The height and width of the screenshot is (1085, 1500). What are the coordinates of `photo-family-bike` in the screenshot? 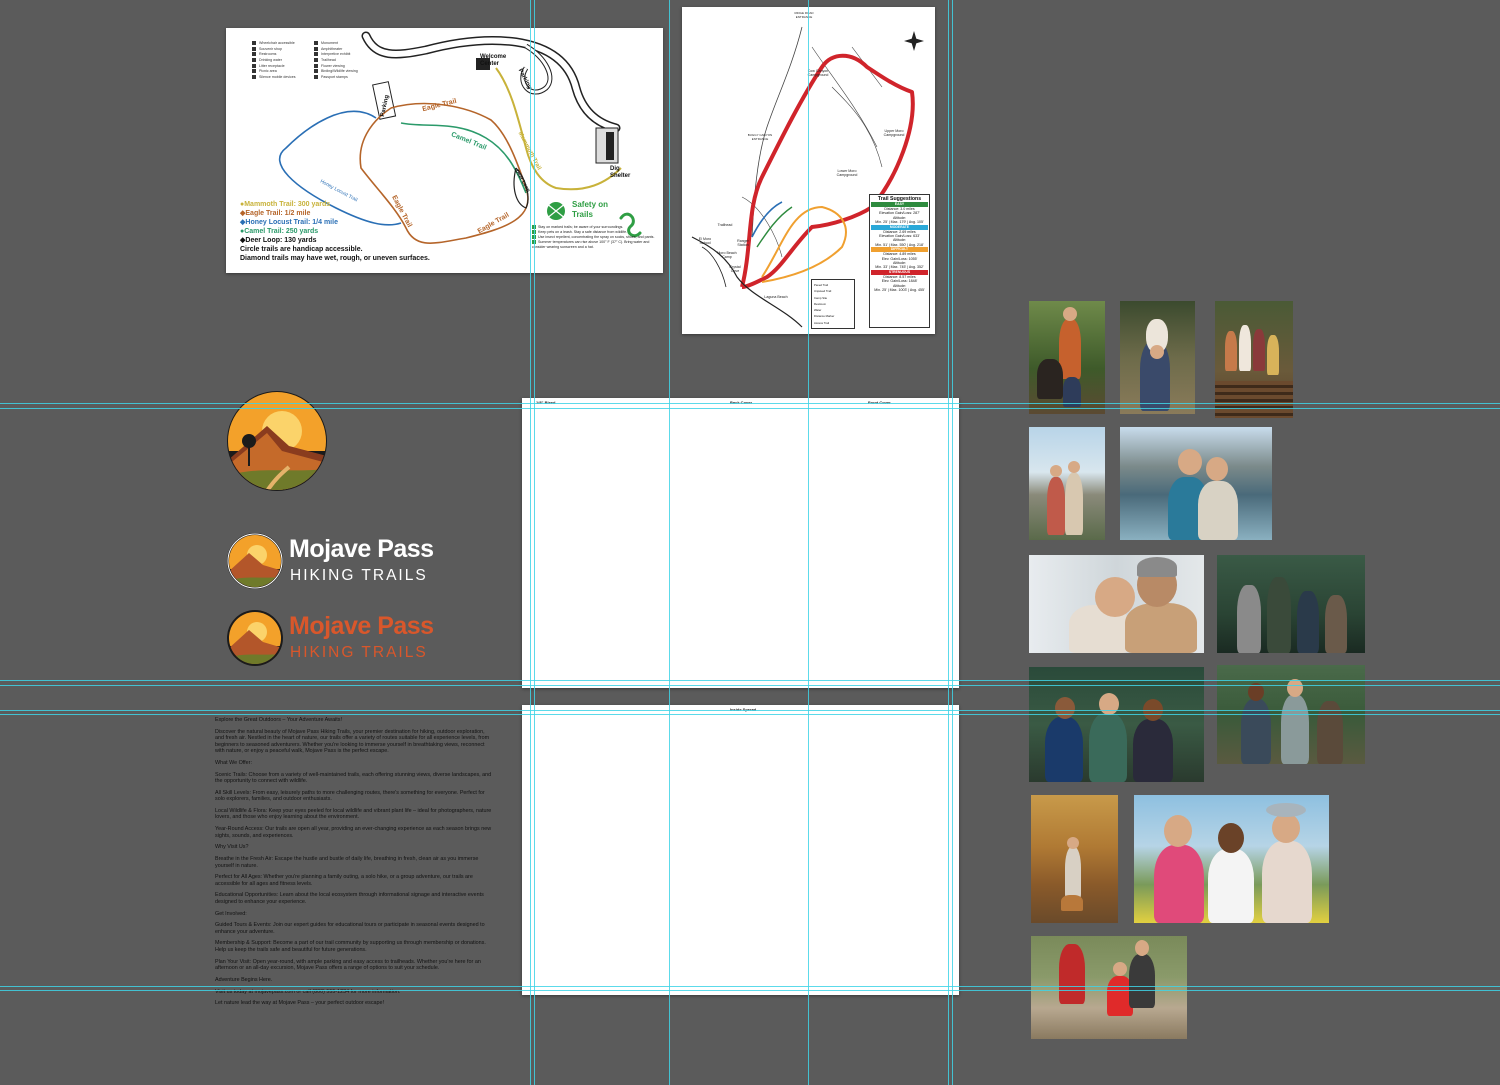 It's located at (1109, 987).